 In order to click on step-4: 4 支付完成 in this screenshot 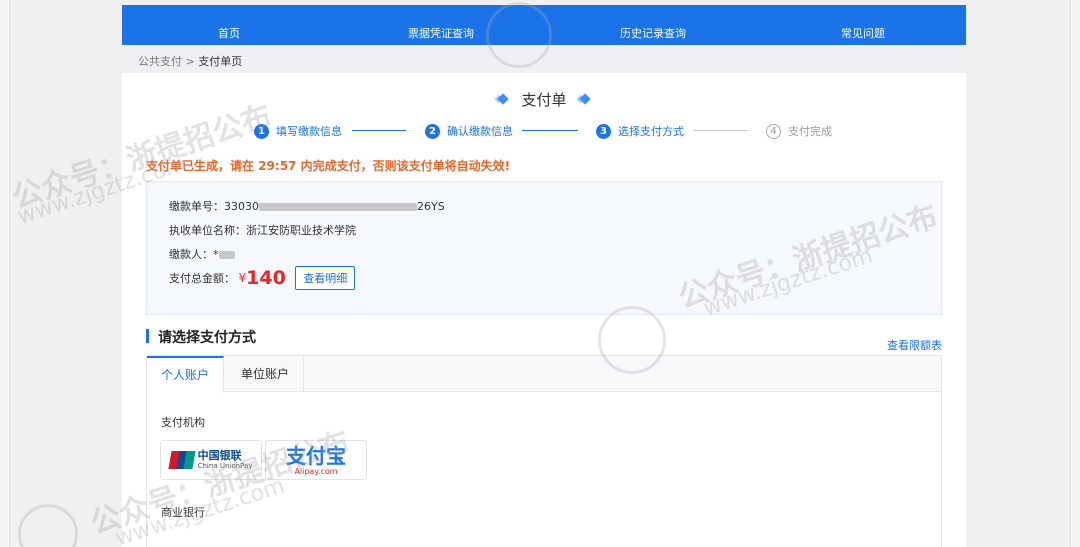, I will do `click(799, 131)`.